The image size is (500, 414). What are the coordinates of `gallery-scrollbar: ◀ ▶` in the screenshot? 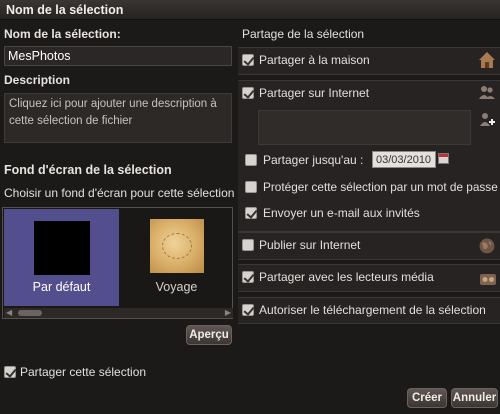 It's located at (118, 313).